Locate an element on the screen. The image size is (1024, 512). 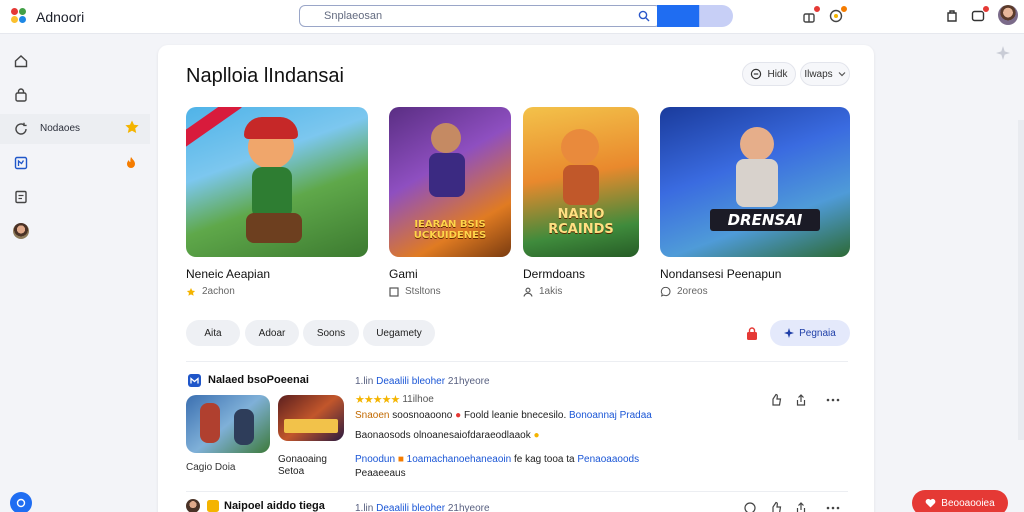
filter-chip: Soons is located at coordinates (331, 333).